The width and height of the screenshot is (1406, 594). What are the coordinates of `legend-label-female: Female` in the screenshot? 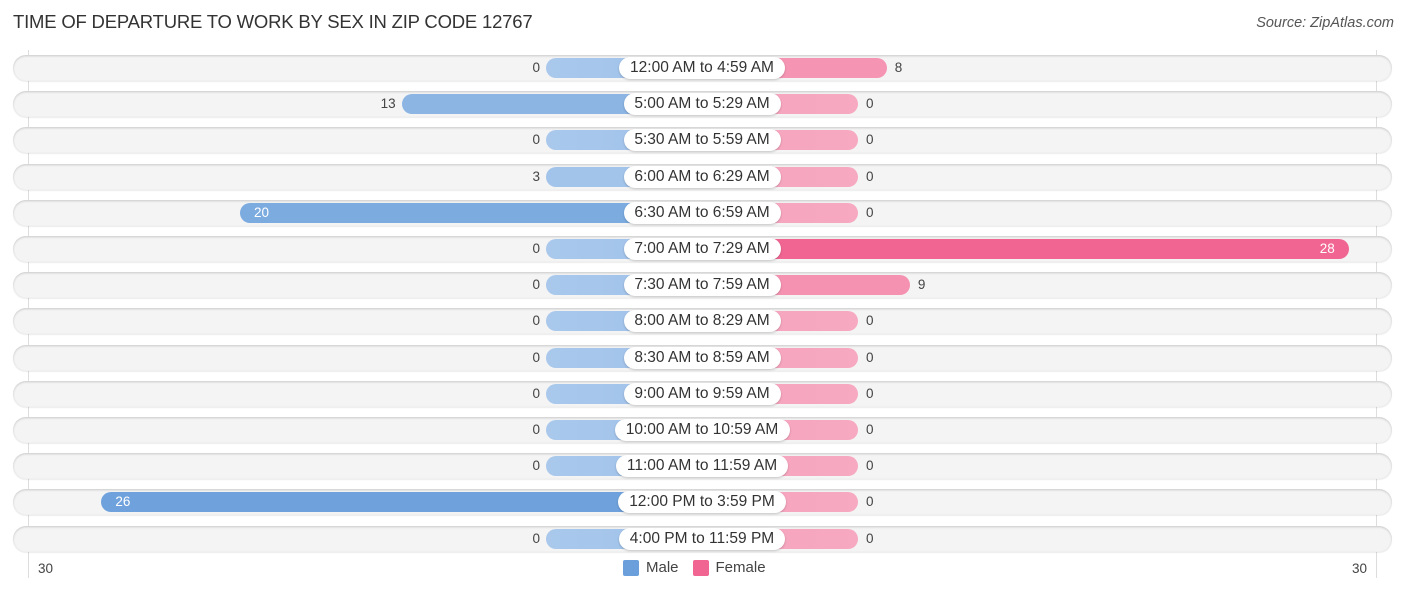 It's located at (740, 567).